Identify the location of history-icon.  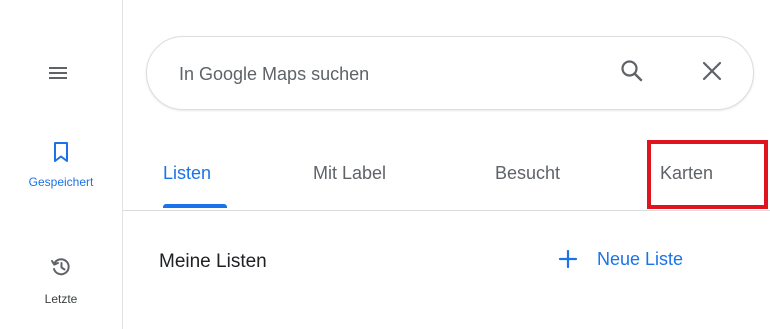
(61, 269).